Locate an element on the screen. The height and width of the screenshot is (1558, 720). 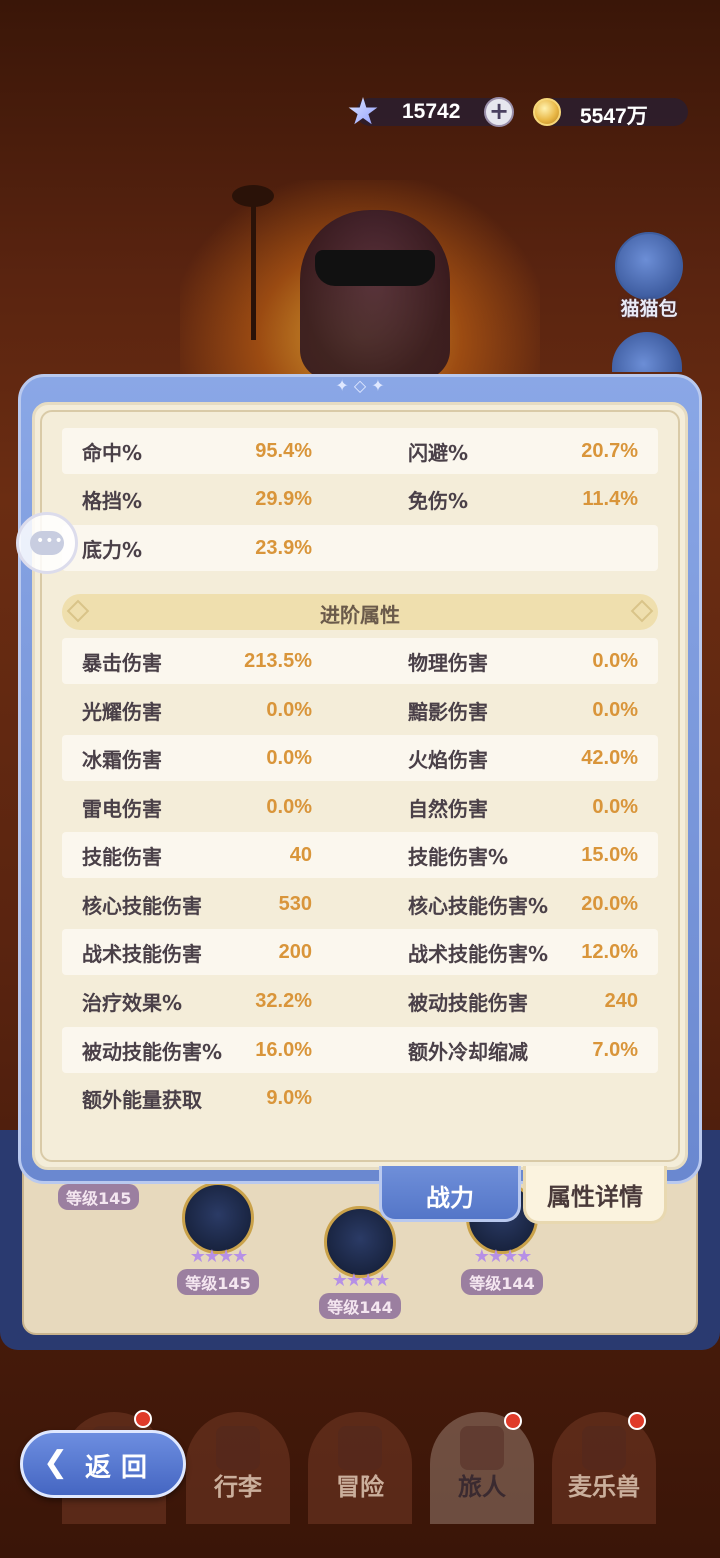
stat-label: 免伤% is located at coordinates (438, 500).